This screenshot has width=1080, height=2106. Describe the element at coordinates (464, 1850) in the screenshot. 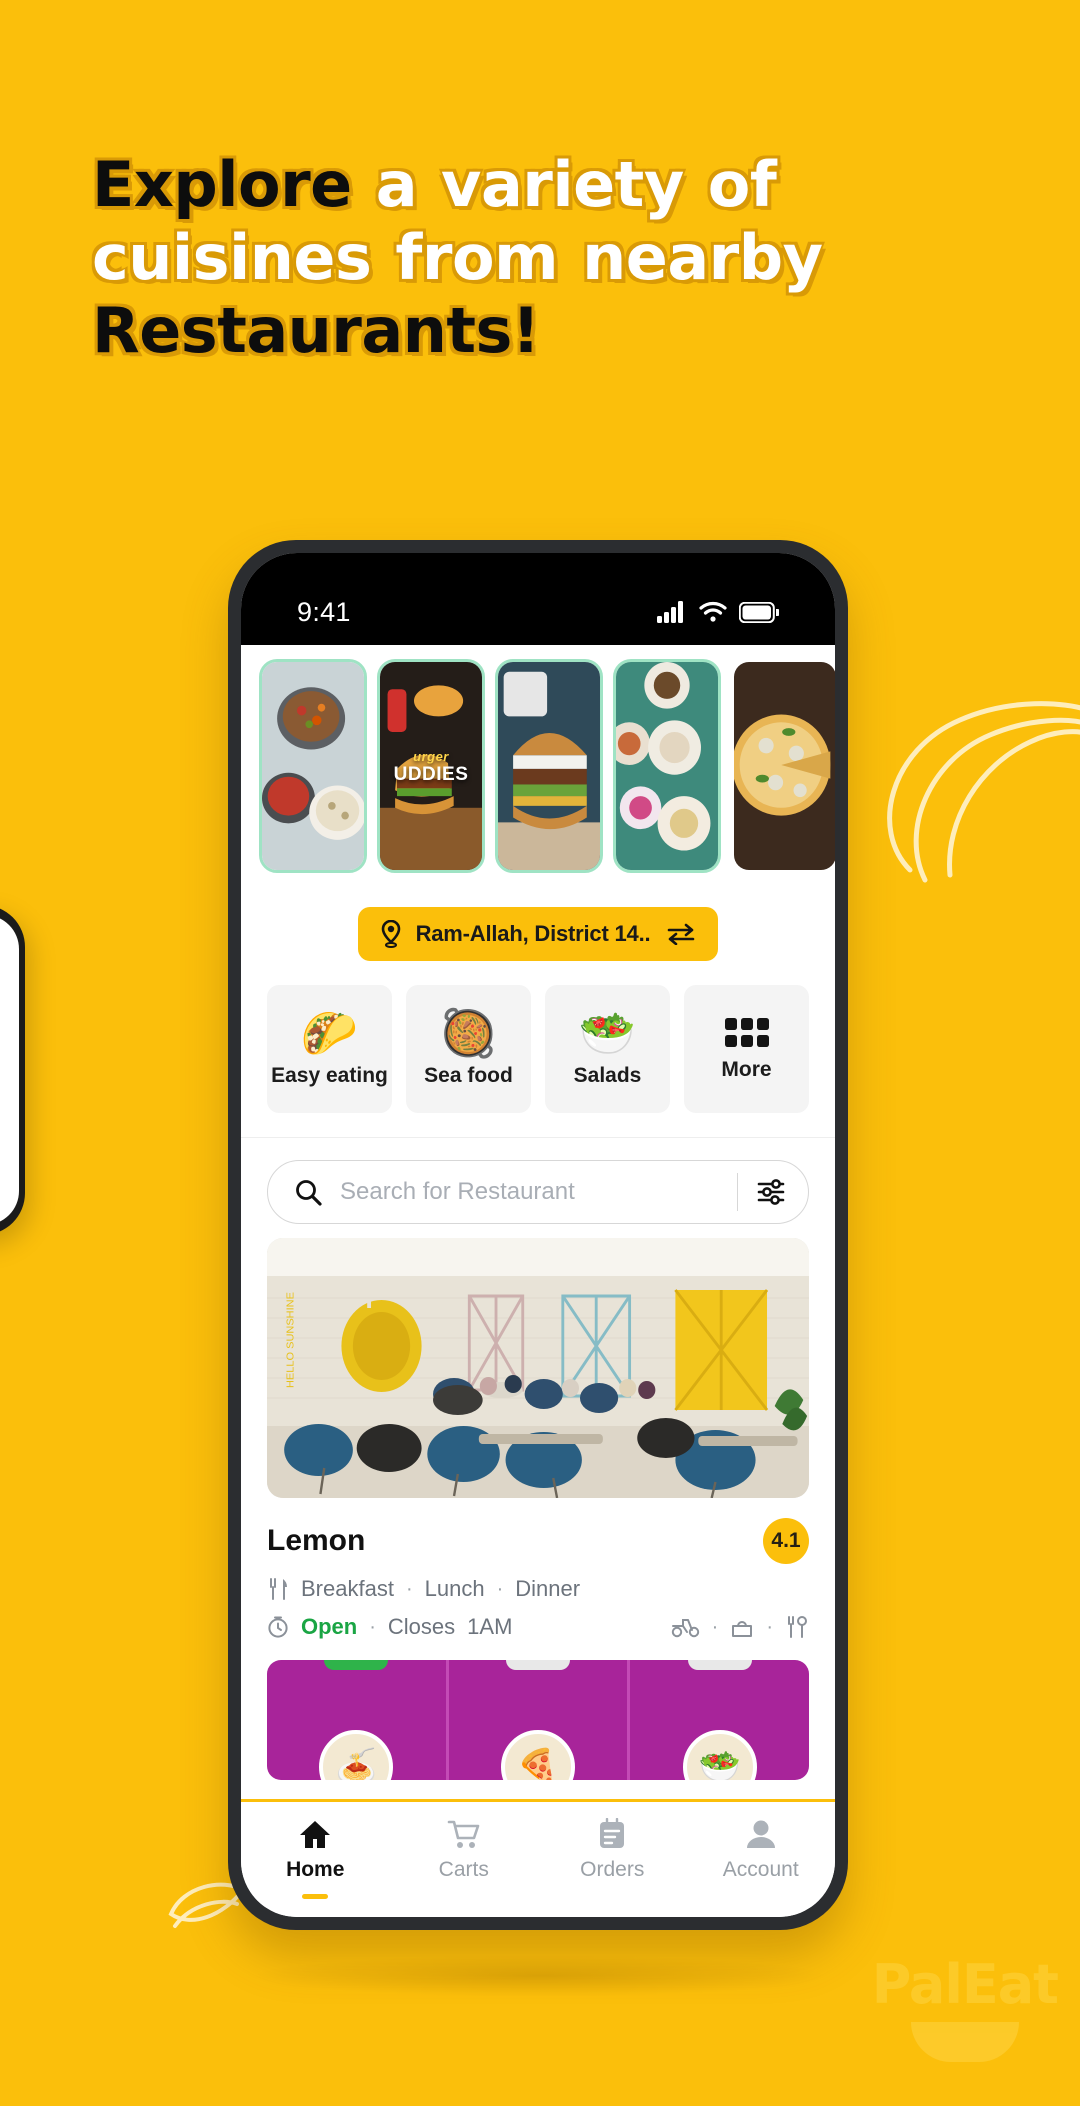

I see `nav-item-carts: Carts` at that location.